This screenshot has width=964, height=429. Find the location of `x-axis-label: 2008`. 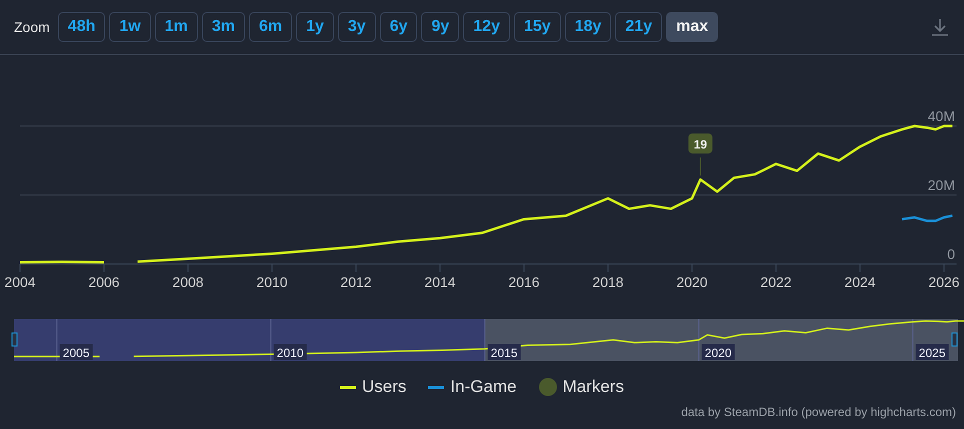

x-axis-label: 2008 is located at coordinates (188, 282).